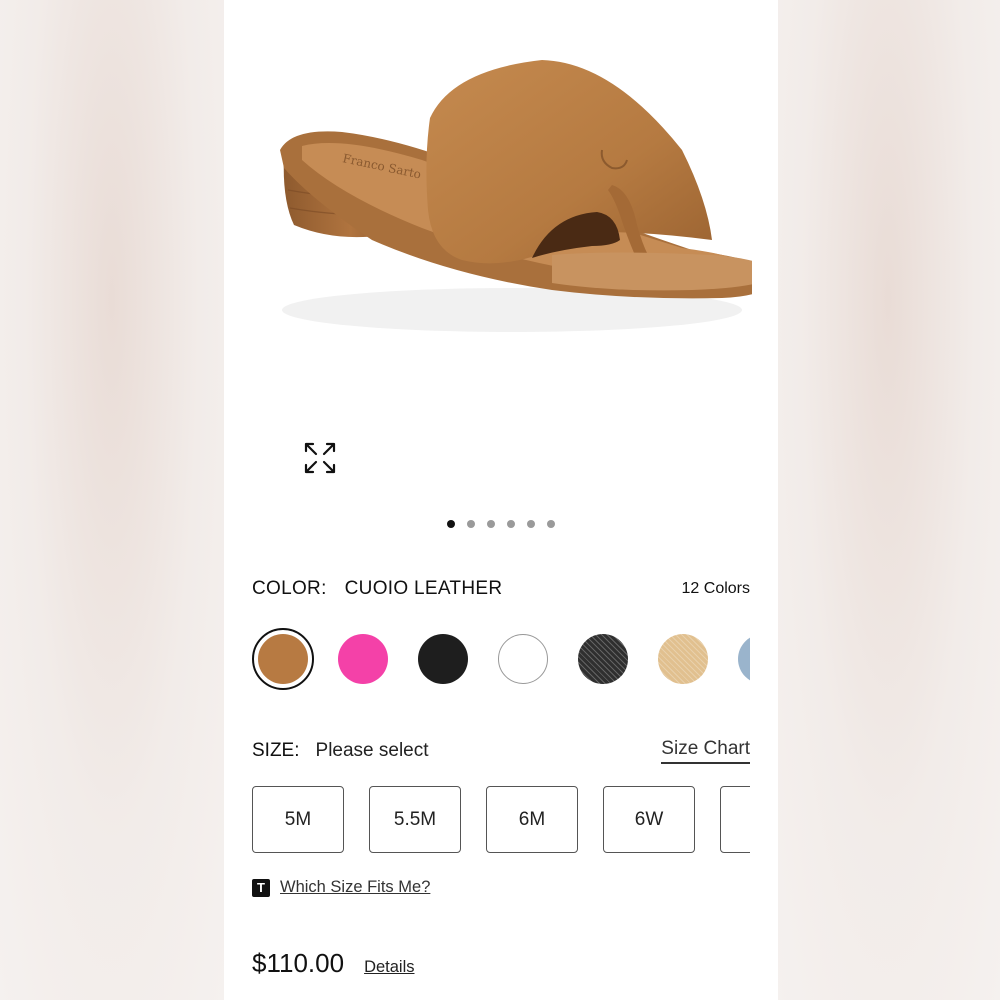  What do you see at coordinates (355, 887) in the screenshot?
I see `which-size-fits-link: Which Size Fits Me?` at bounding box center [355, 887].